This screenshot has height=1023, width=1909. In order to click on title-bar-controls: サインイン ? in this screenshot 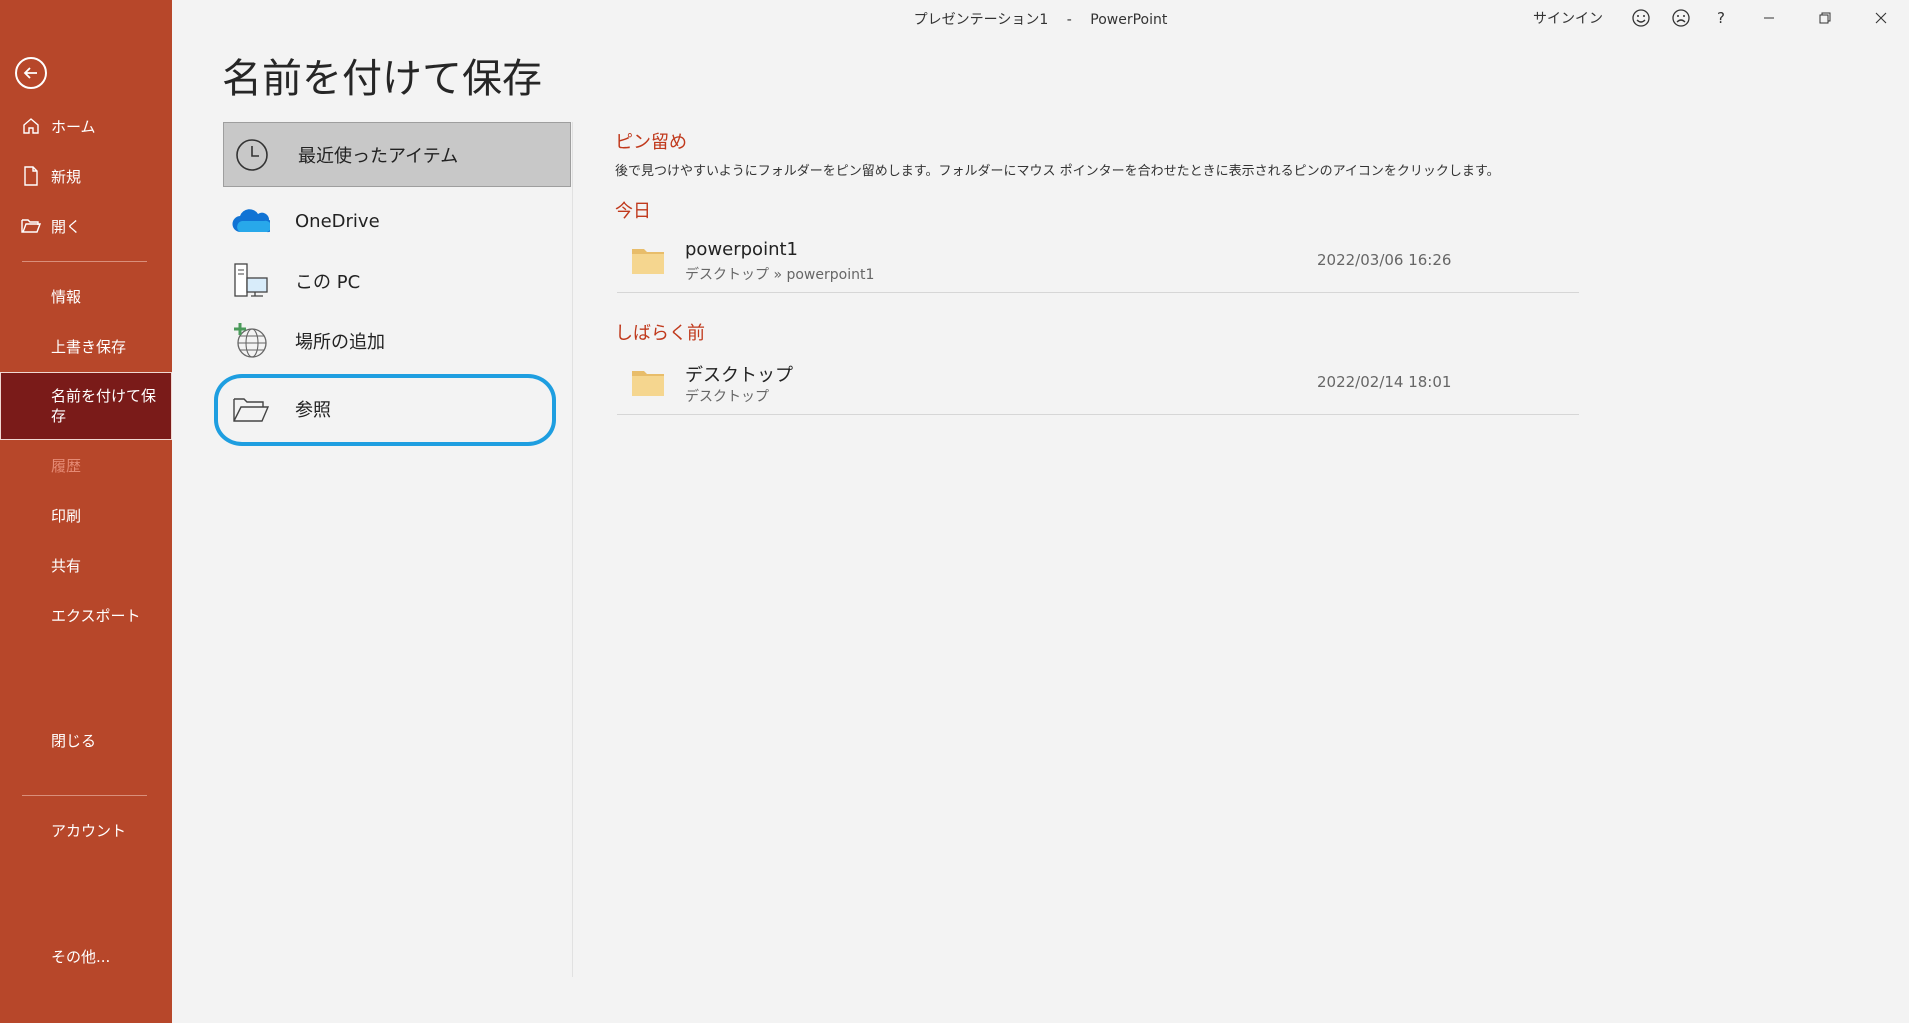, I will do `click(1721, 18)`.